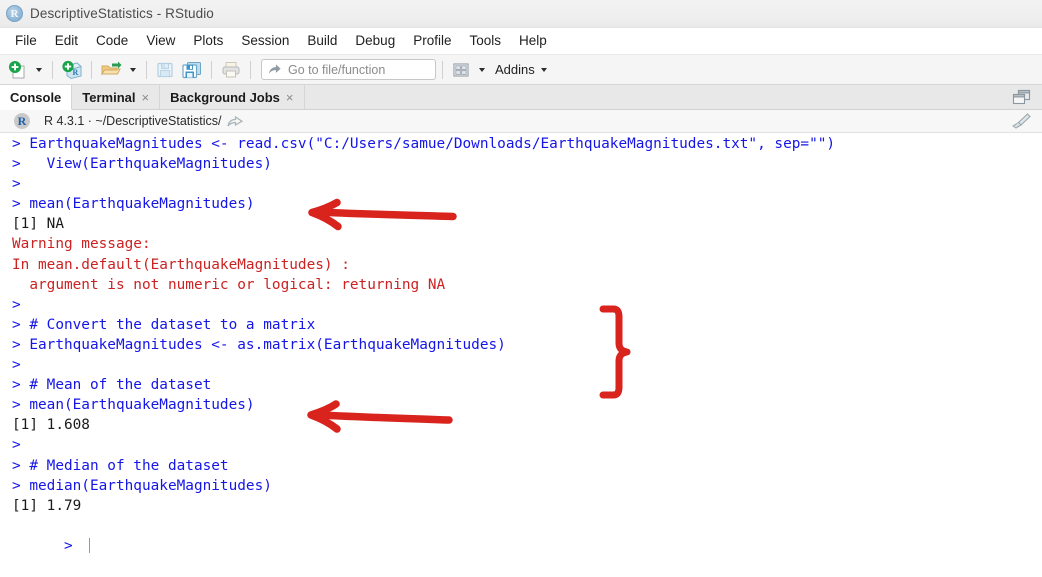 The width and height of the screenshot is (1042, 577). What do you see at coordinates (72, 545) in the screenshot?
I see `console-prompt: >` at bounding box center [72, 545].